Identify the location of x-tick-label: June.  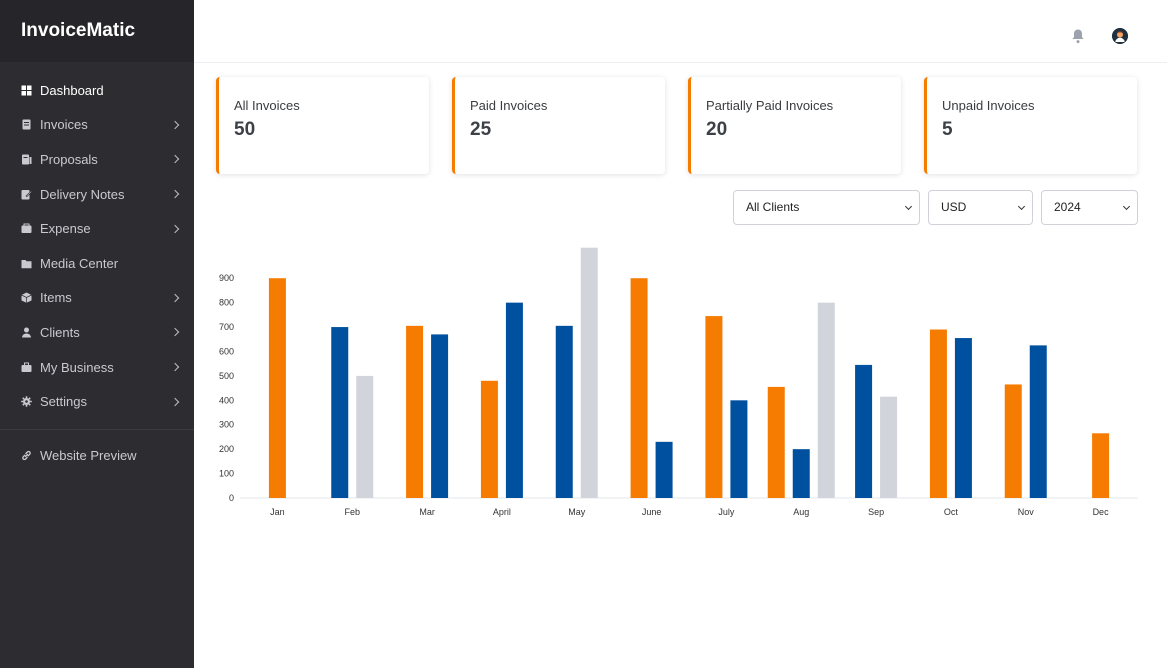
(652, 512).